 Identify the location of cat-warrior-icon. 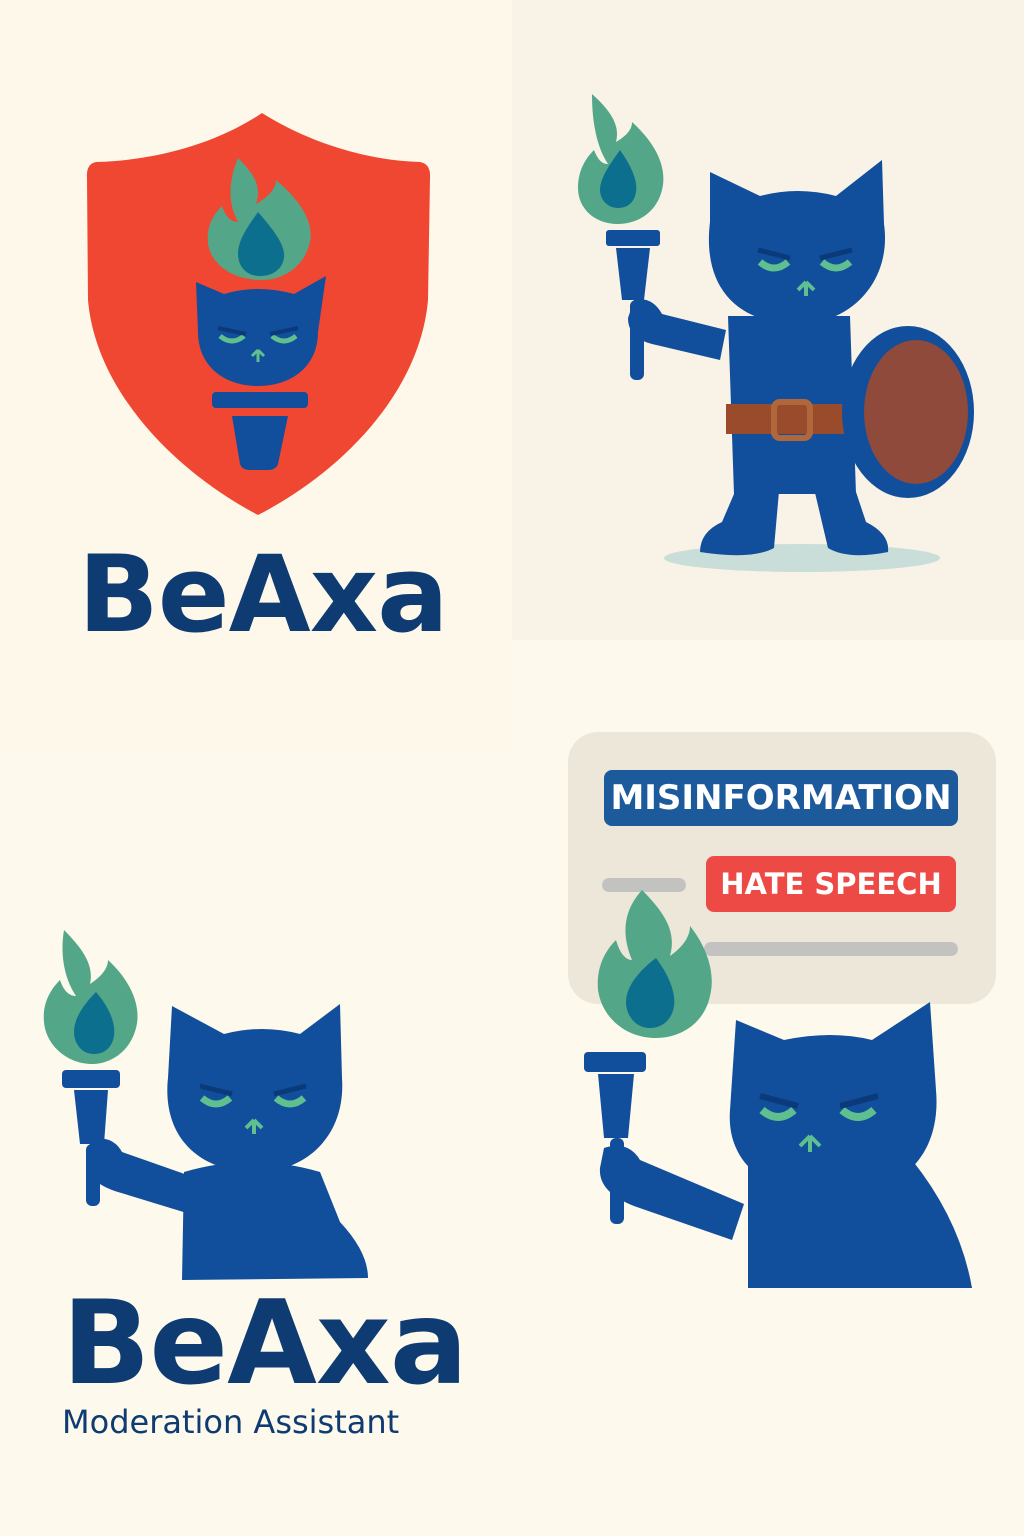
(776, 333).